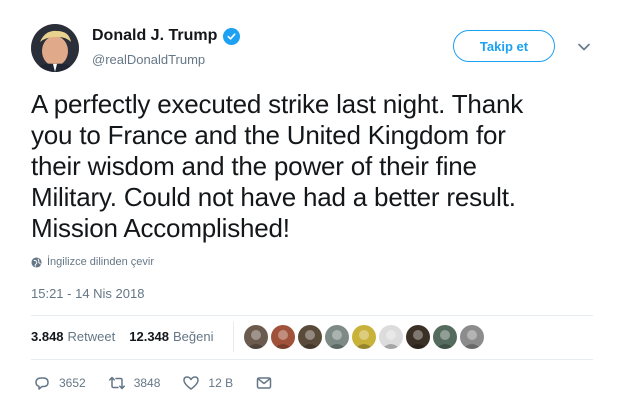  Describe the element at coordinates (193, 336) in the screenshot. I see `likes-label: Beğeni` at that location.